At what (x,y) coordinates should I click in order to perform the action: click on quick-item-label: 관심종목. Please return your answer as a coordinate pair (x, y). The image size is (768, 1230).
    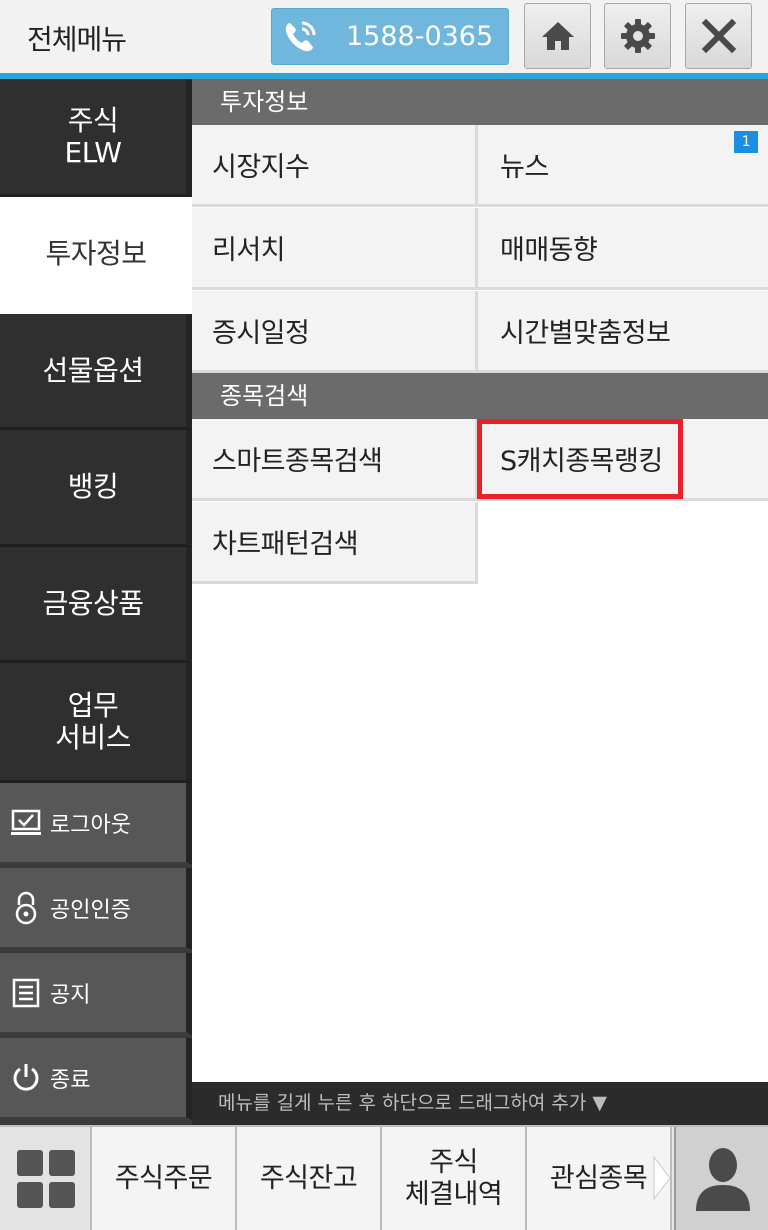
    Looking at the image, I should click on (598, 1178).